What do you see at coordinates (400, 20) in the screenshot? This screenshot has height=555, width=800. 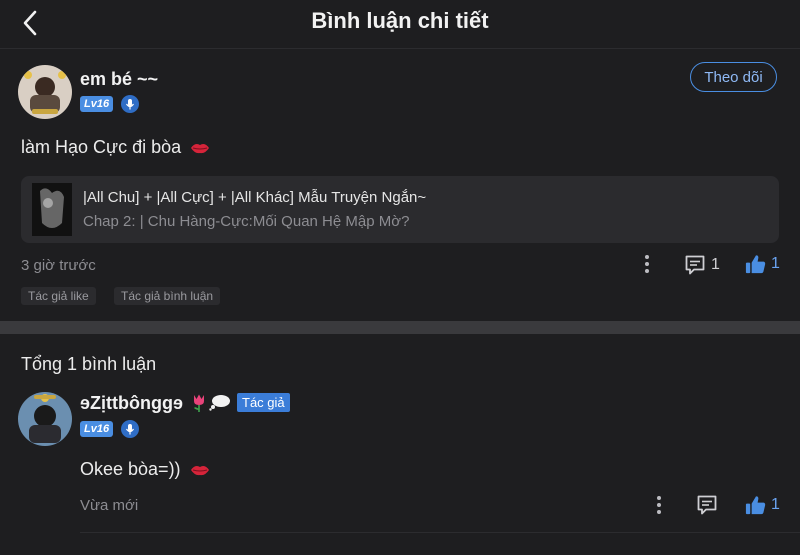 I see `page-title: Bình luận chi tiết` at bounding box center [400, 20].